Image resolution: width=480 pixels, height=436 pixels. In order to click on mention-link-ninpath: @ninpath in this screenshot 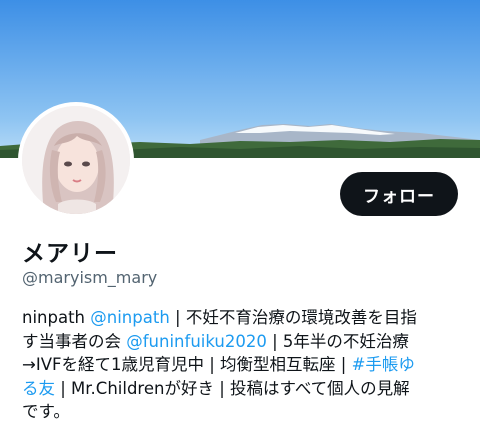, I will do `click(130, 317)`.